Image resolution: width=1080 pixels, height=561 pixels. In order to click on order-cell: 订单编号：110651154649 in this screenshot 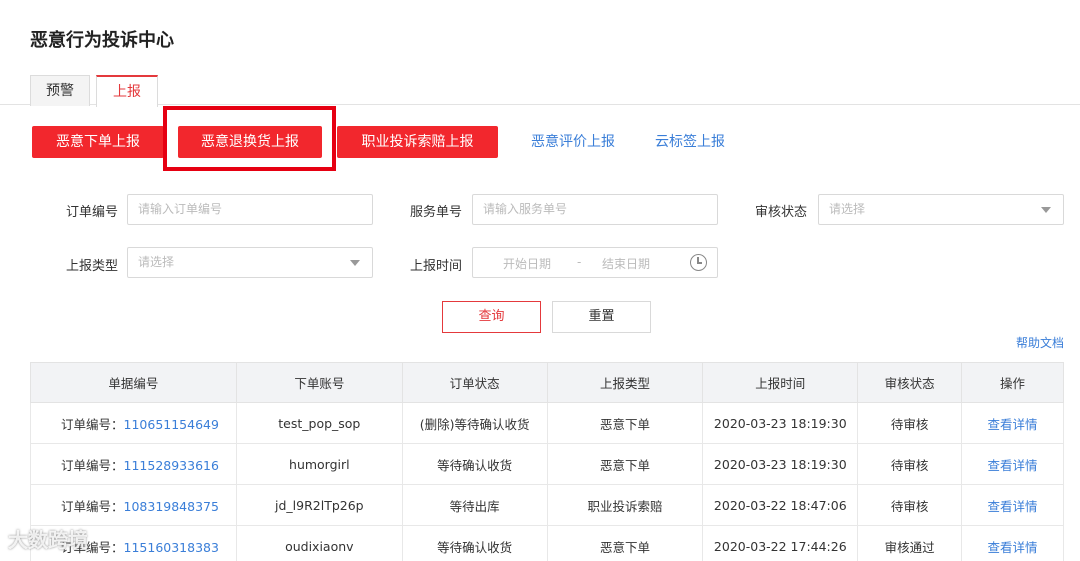, I will do `click(133, 423)`.